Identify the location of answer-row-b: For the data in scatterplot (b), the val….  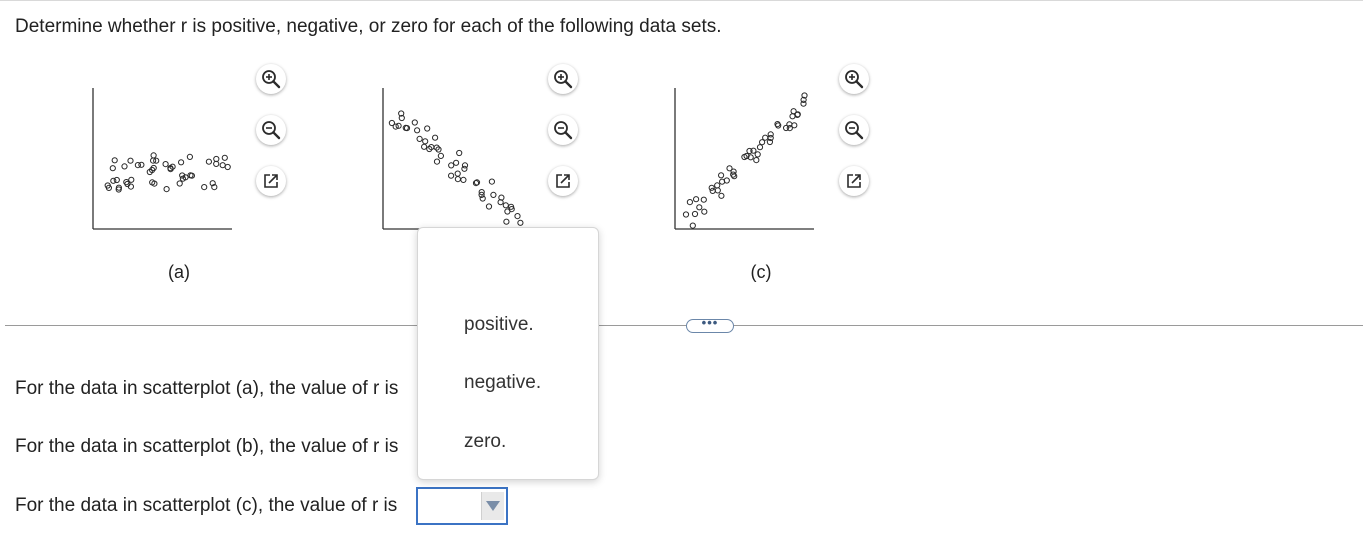
(207, 446).